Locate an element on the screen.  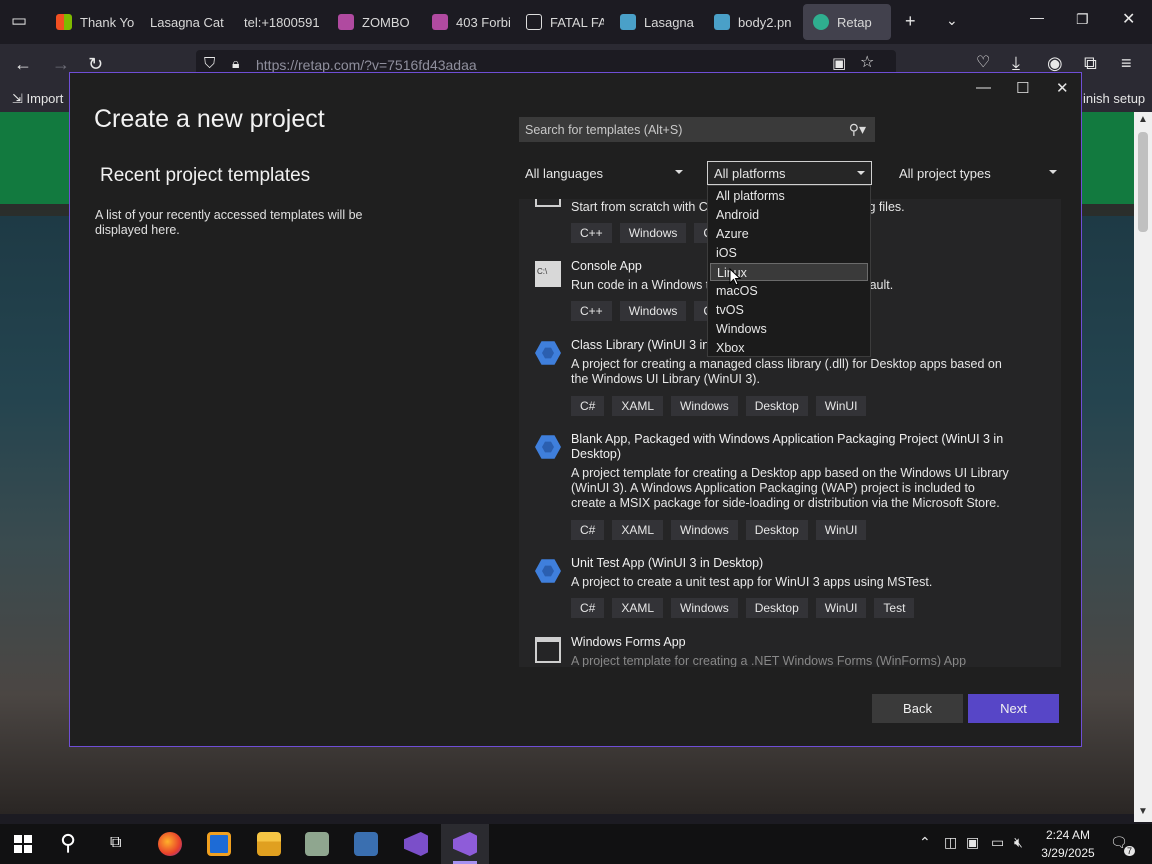
tag: C++ is located at coordinates (591, 311).